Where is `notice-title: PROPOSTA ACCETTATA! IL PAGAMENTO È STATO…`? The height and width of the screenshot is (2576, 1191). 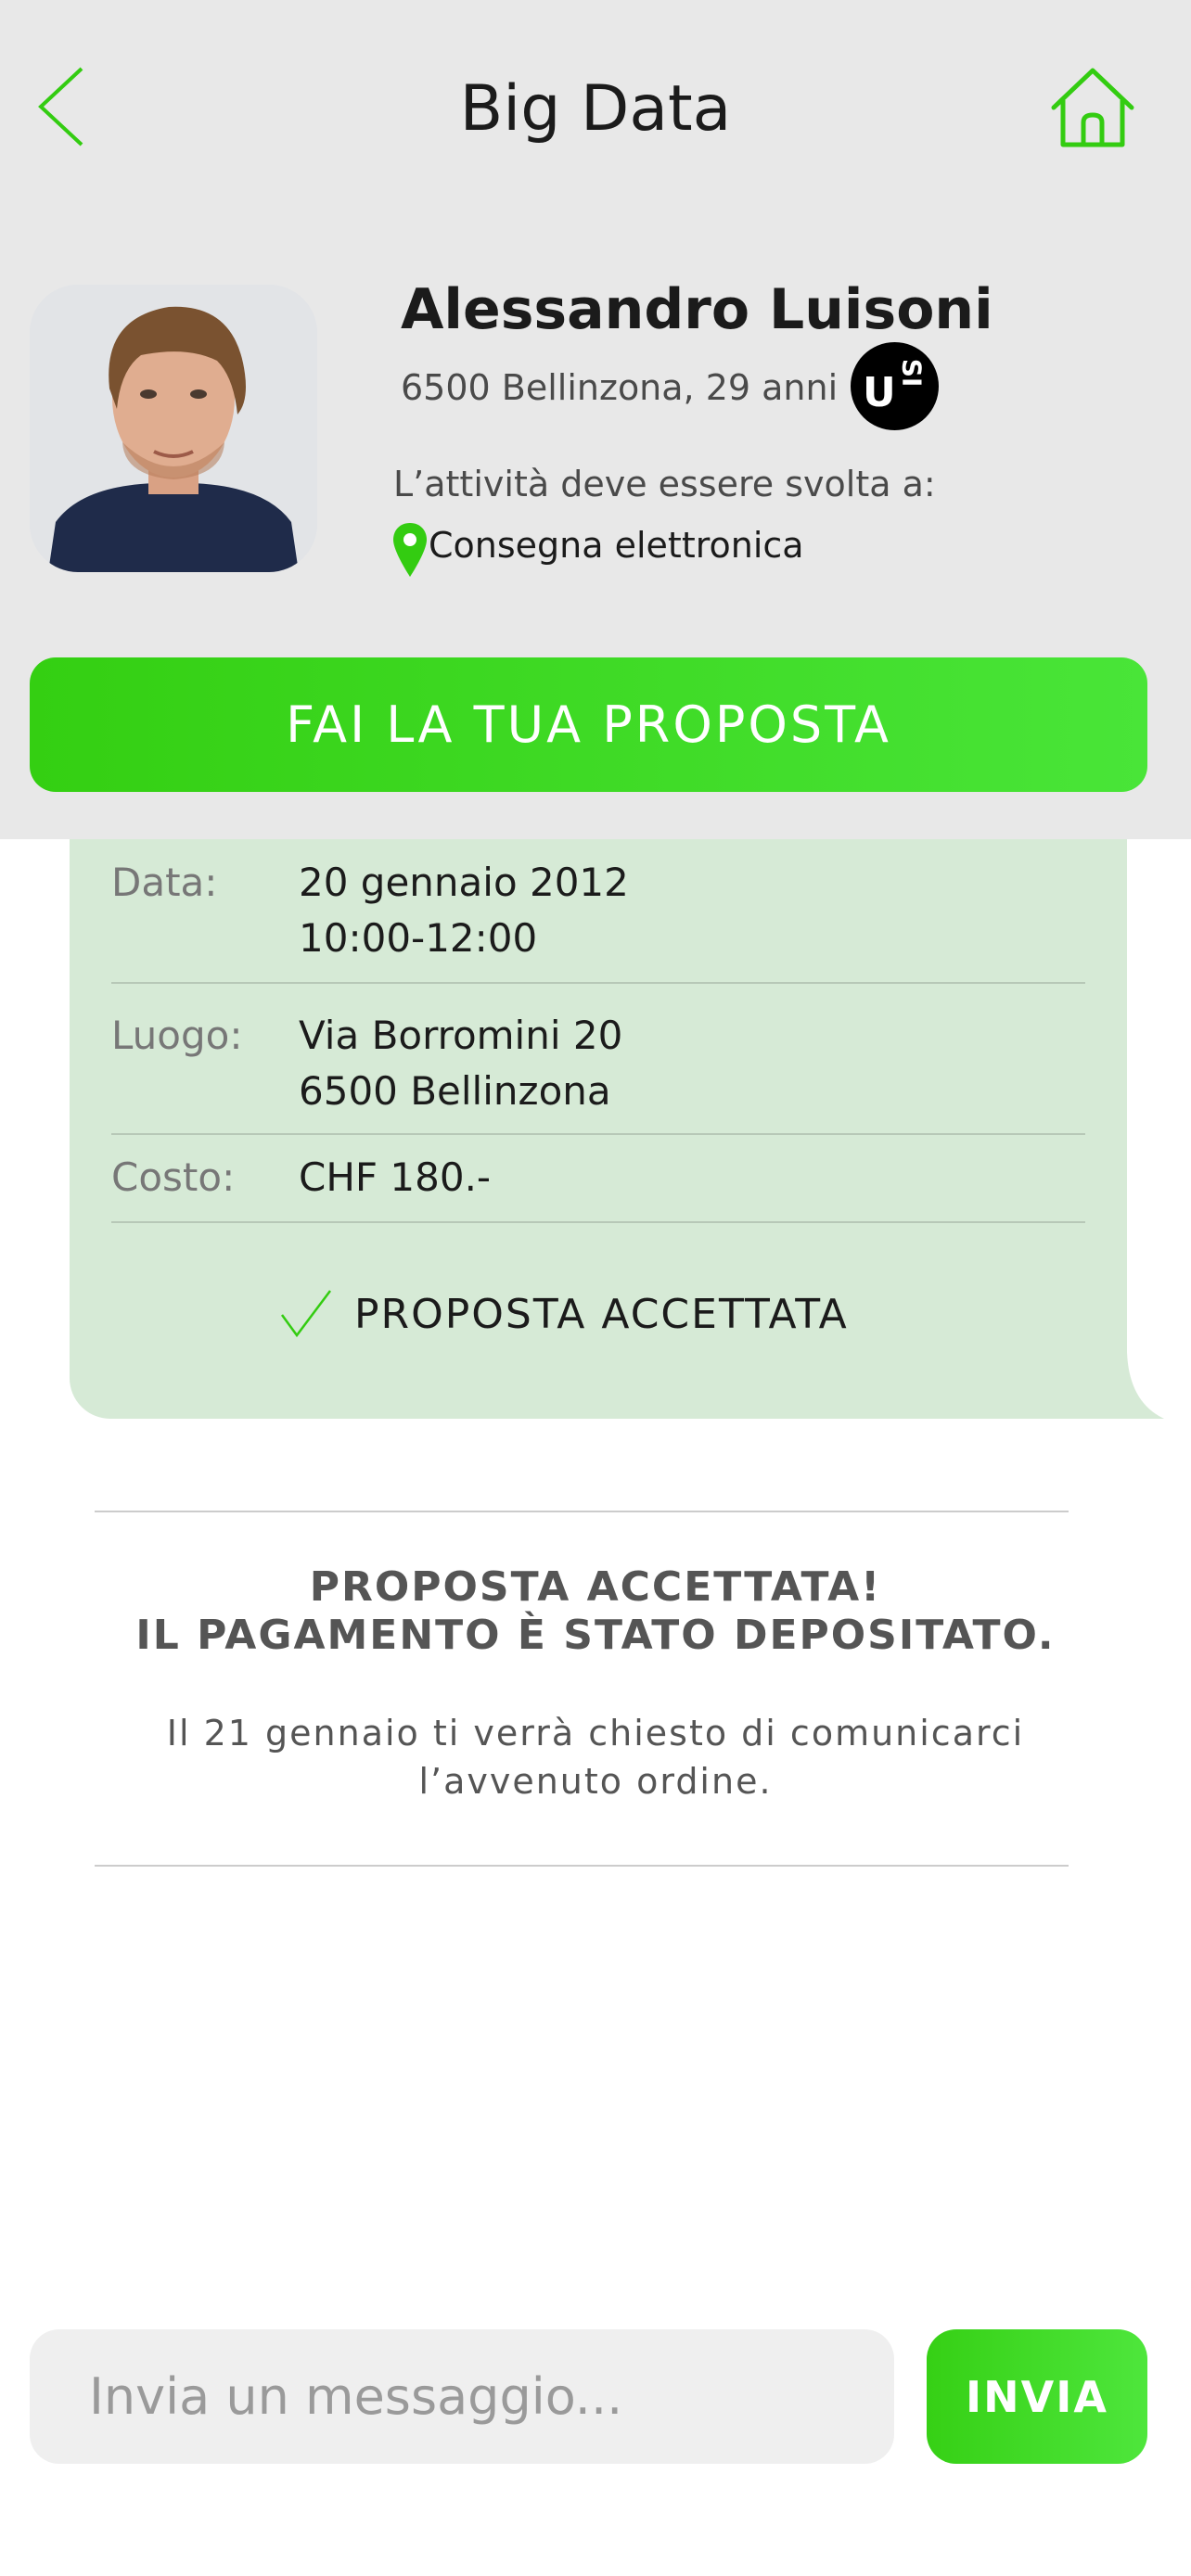 notice-title: PROPOSTA ACCETTATA! IL PAGAMENTO È STATO… is located at coordinates (595, 1612).